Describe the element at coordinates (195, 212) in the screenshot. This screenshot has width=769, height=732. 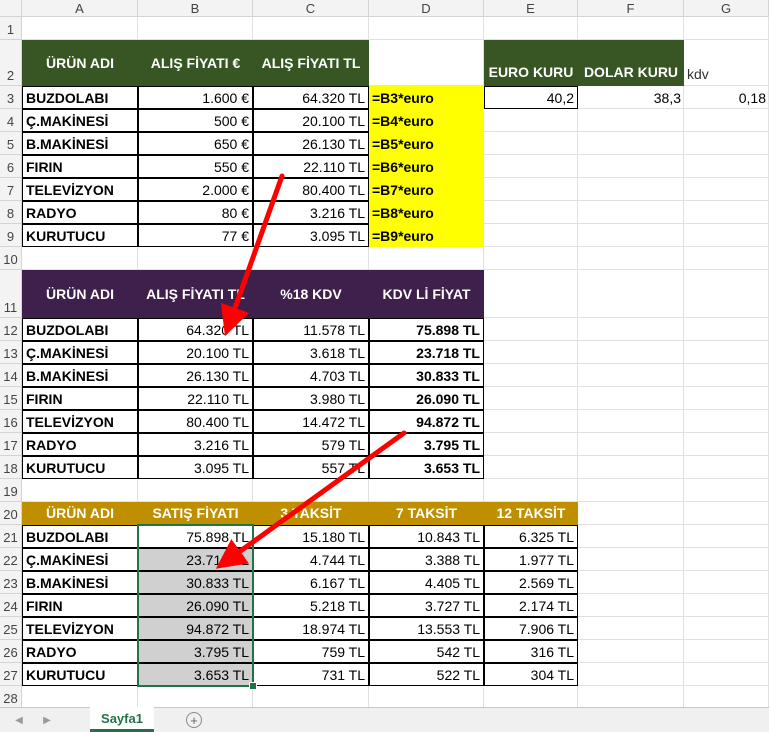
I see `table1-price-eur: 80 €` at that location.